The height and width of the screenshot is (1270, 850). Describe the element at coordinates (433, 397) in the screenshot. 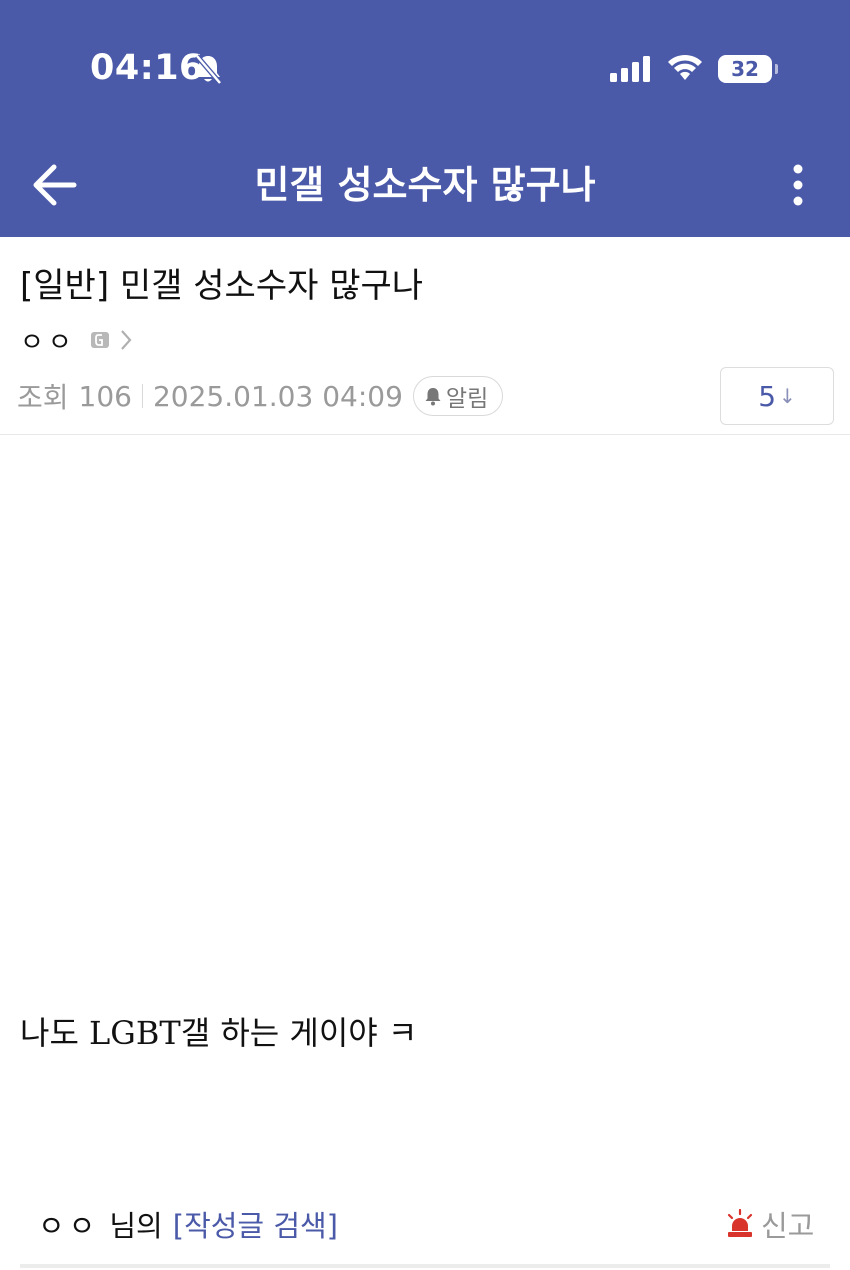

I see `bell-icon` at that location.